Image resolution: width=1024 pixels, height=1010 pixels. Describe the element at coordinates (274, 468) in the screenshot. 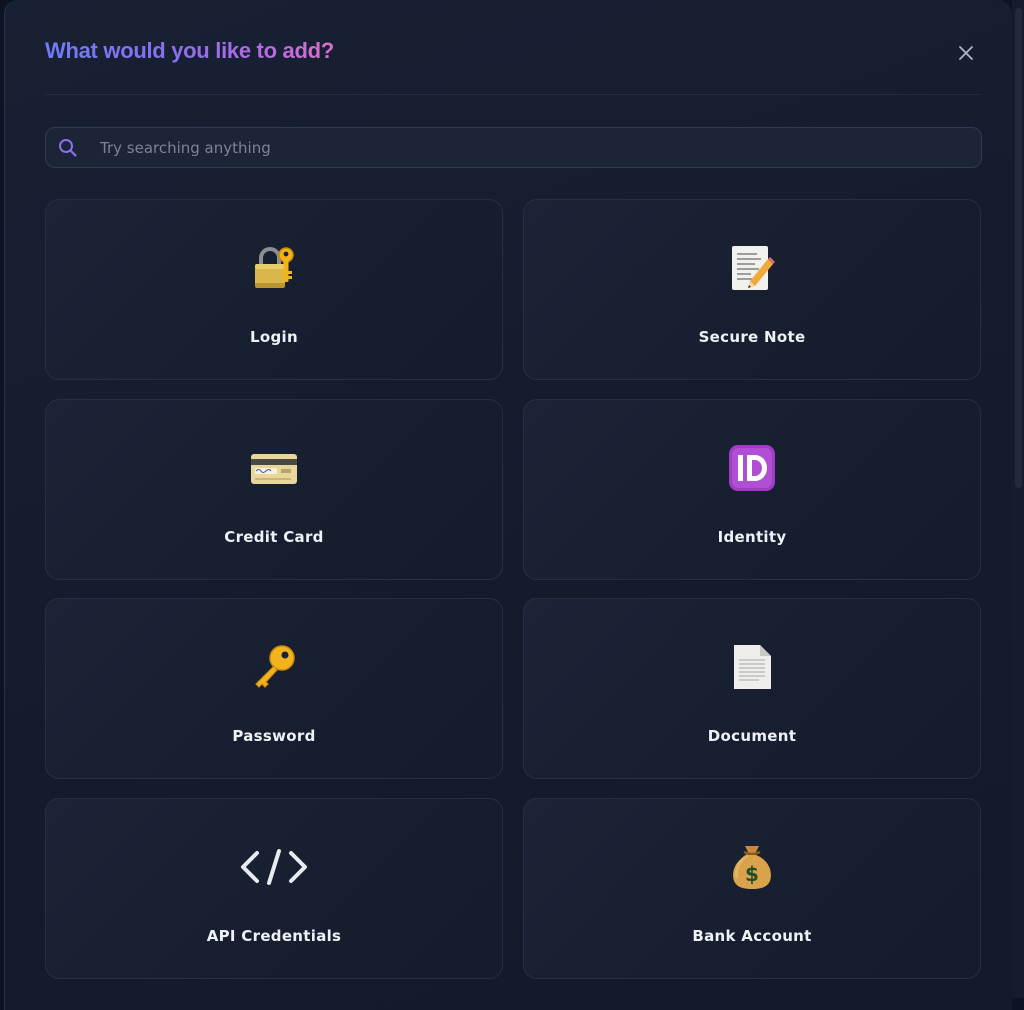

I see `credit-card-icon` at that location.